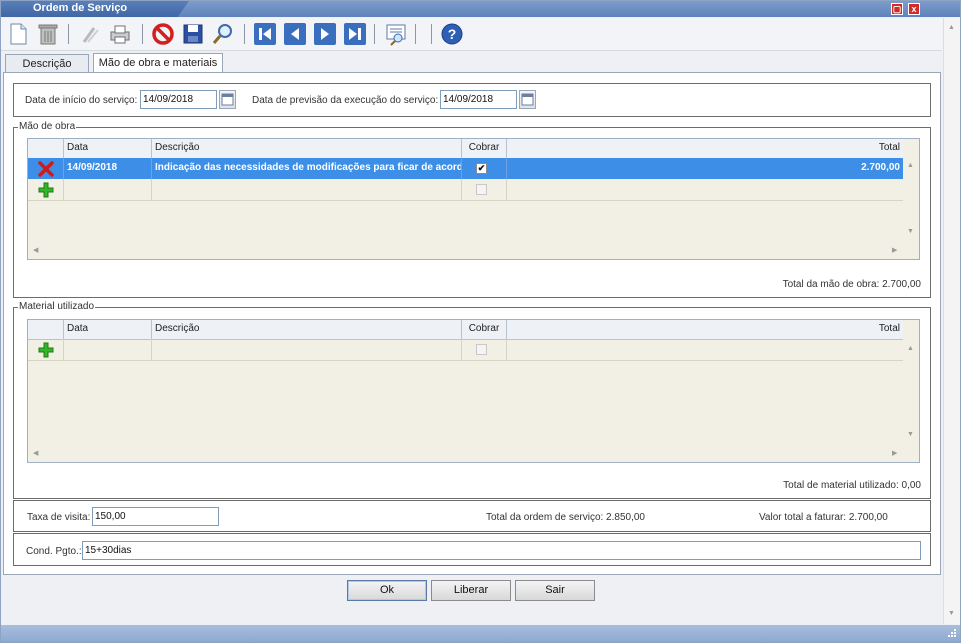 The height and width of the screenshot is (643, 961). I want to click on cancel-icon, so click(163, 34).